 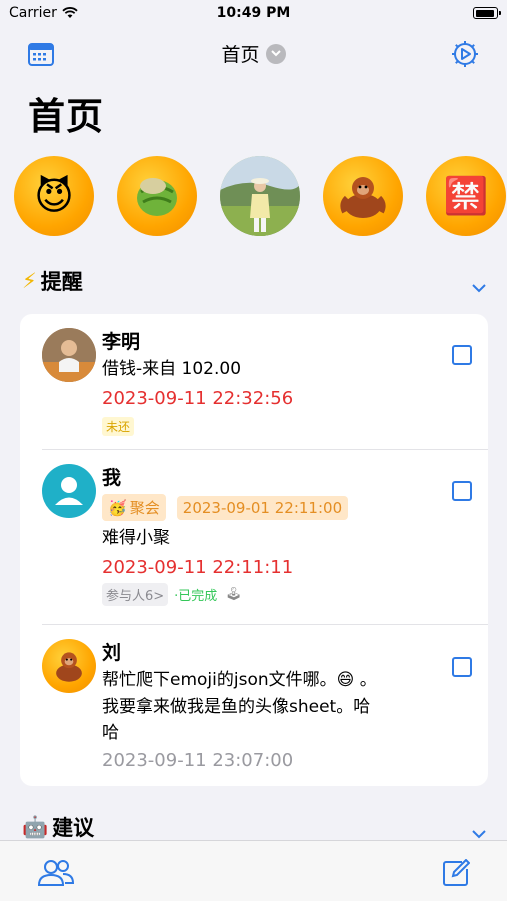 I want to click on reminder-datetime: 2023-09-11 22:32:56, so click(x=198, y=398).